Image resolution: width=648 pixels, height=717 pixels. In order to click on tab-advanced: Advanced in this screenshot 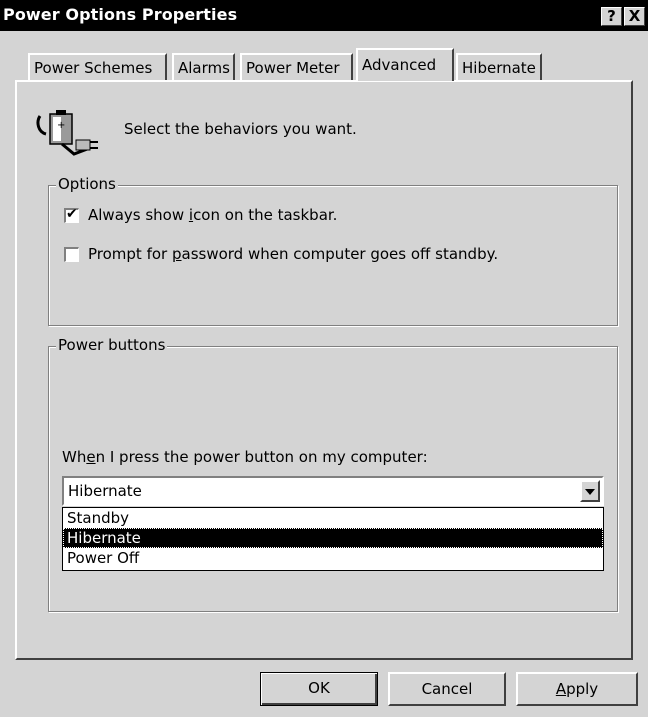, I will do `click(405, 64)`.